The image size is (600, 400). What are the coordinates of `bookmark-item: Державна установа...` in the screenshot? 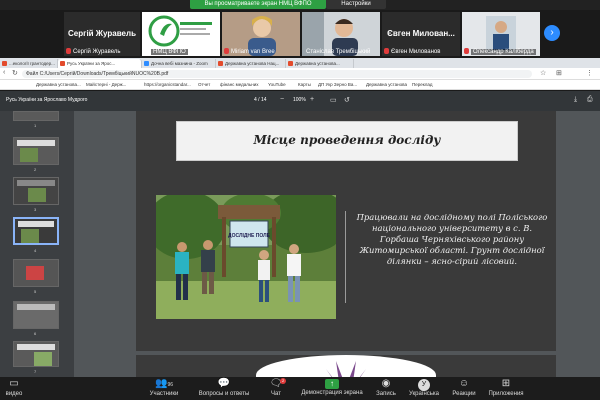 It's located at (58, 85).